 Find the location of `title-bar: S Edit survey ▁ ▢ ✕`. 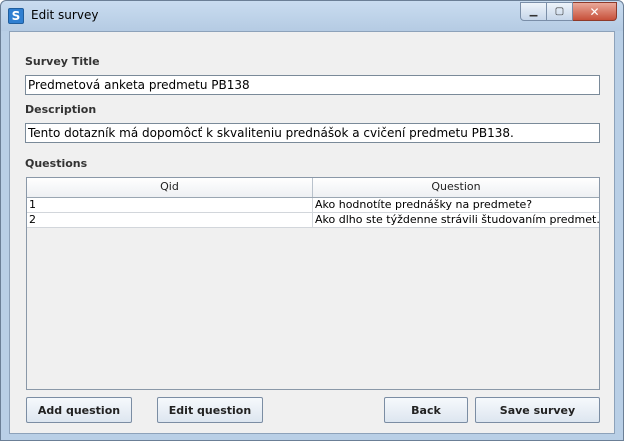

title-bar: S Edit survey ▁ ▢ ✕ is located at coordinates (312, 16).